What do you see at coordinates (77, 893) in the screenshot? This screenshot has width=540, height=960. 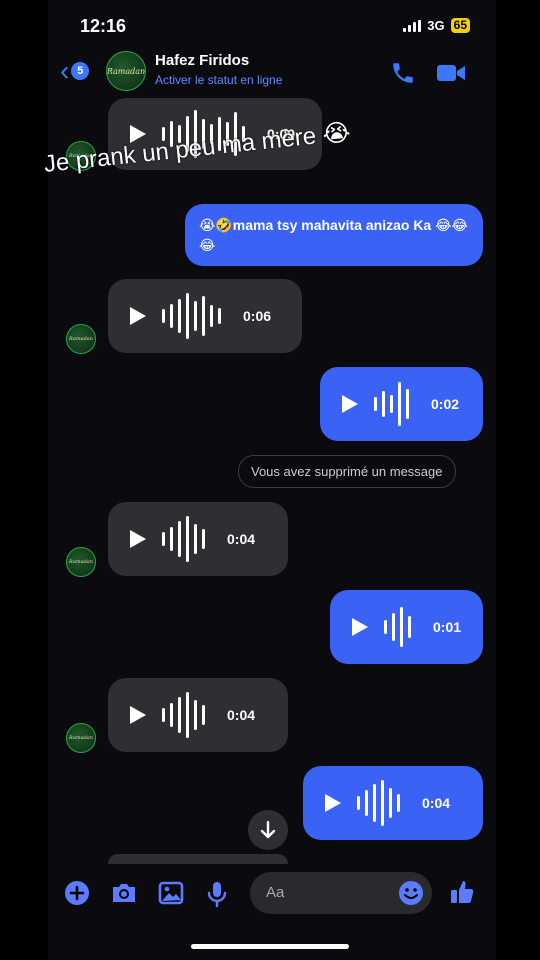 I see `plus-icon` at bounding box center [77, 893].